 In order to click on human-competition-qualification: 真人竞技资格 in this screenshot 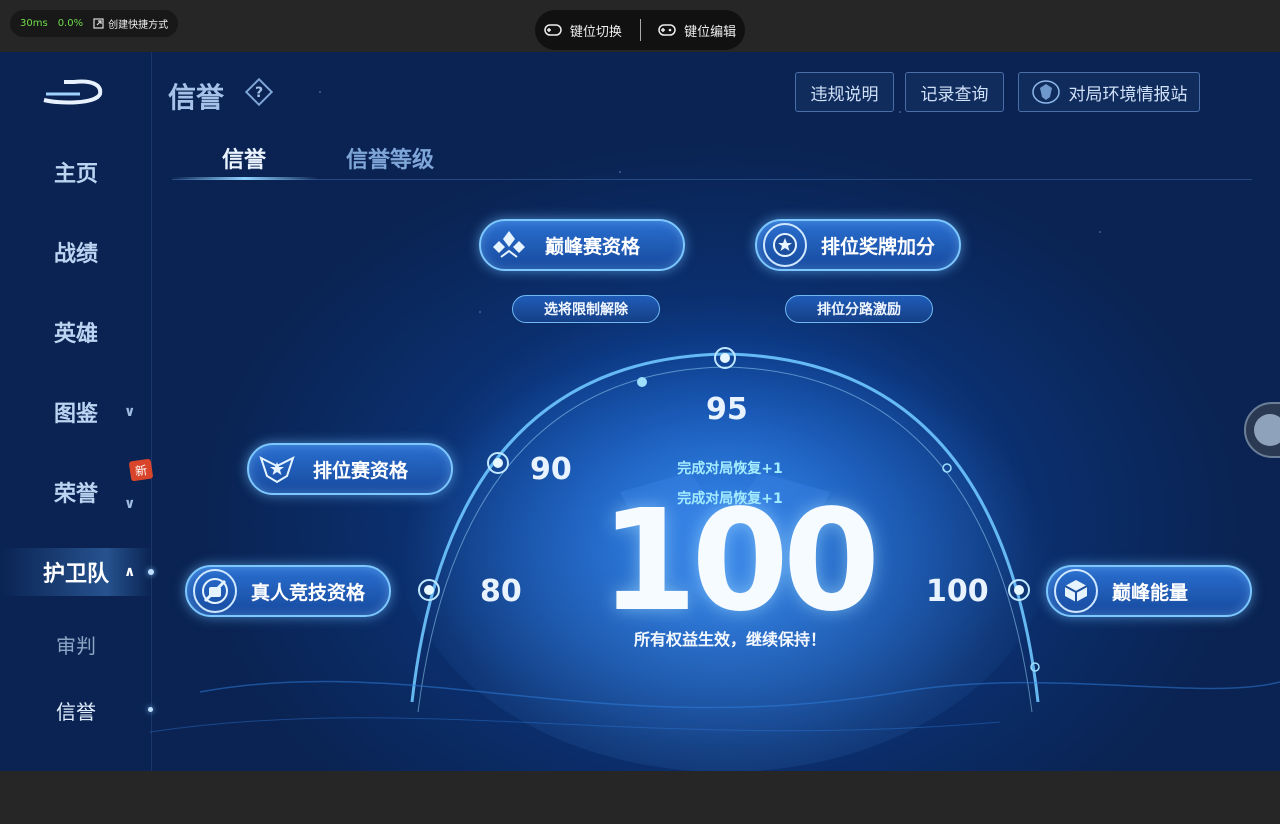, I will do `click(288, 591)`.